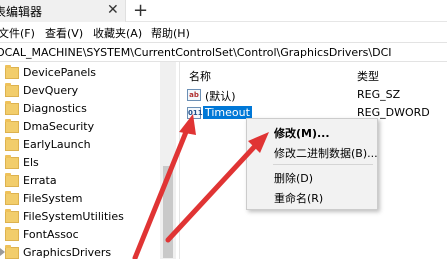 The image size is (447, 259). Describe the element at coordinates (170, 33) in the screenshot. I see `menu-help: 帮助(H)` at that location.